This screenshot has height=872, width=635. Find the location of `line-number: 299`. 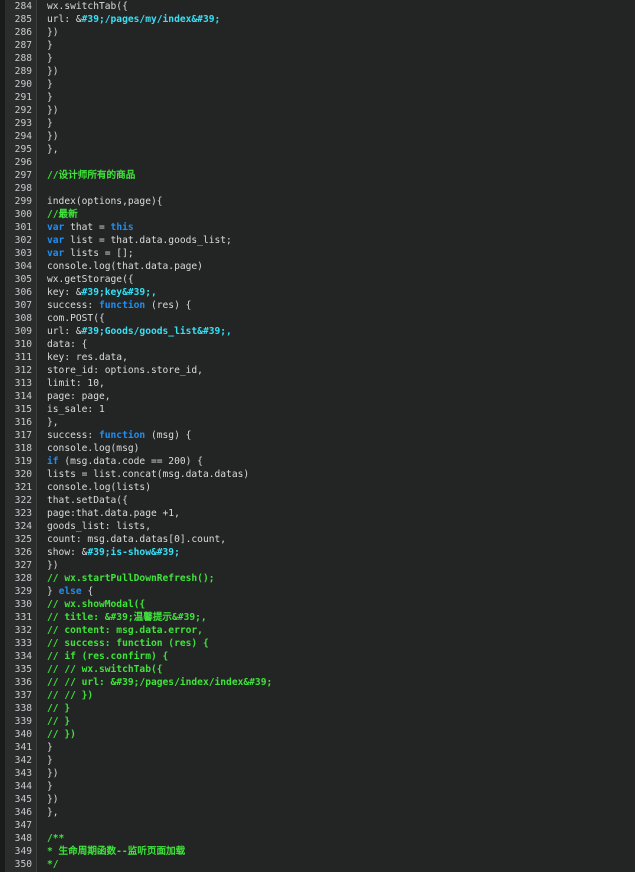

line-number: 299 is located at coordinates (23, 201).